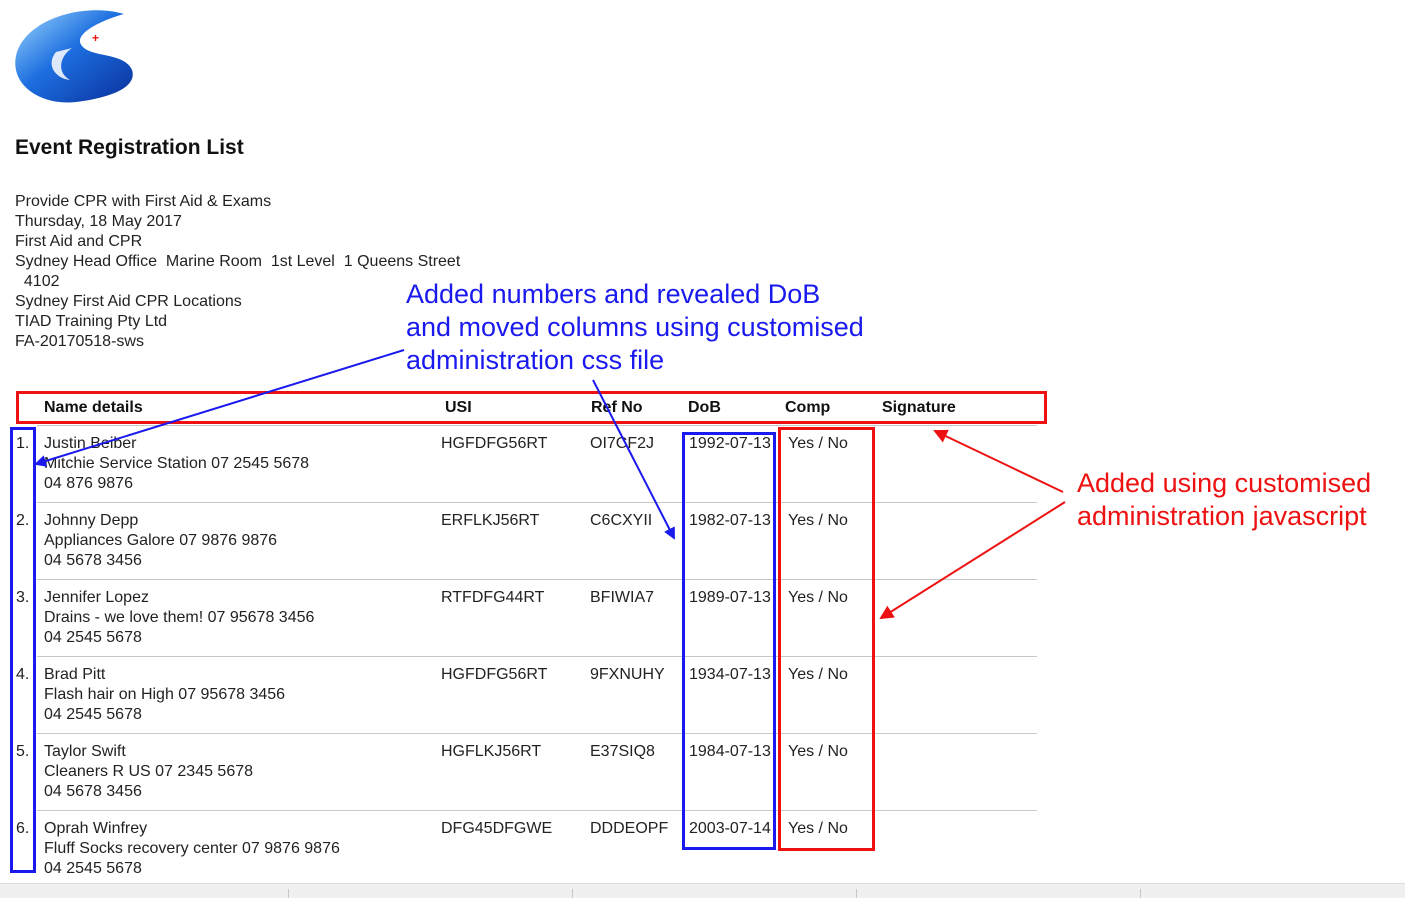 The image size is (1405, 898). Describe the element at coordinates (88, 483) in the screenshot. I see `participant-phone: 04 876 9876` at that location.